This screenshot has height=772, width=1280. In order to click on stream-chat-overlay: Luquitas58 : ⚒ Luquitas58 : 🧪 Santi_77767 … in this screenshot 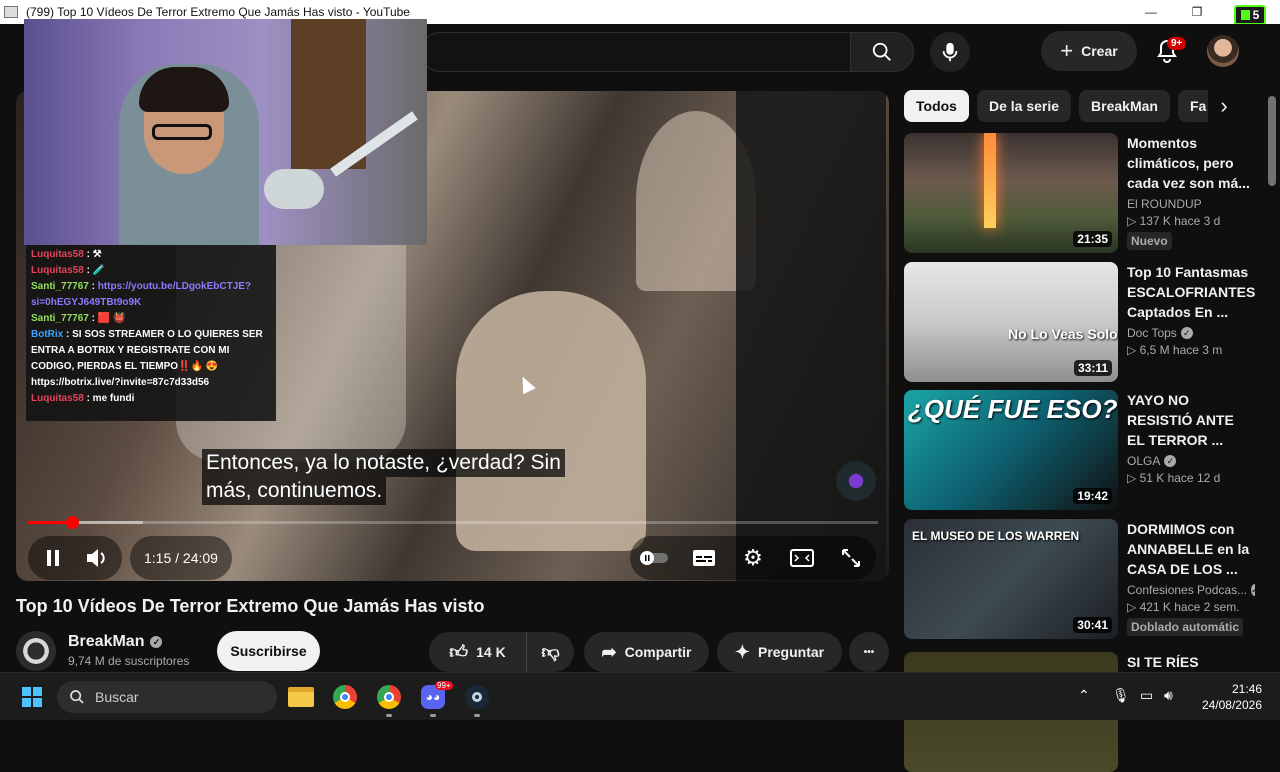, I will do `click(151, 333)`.